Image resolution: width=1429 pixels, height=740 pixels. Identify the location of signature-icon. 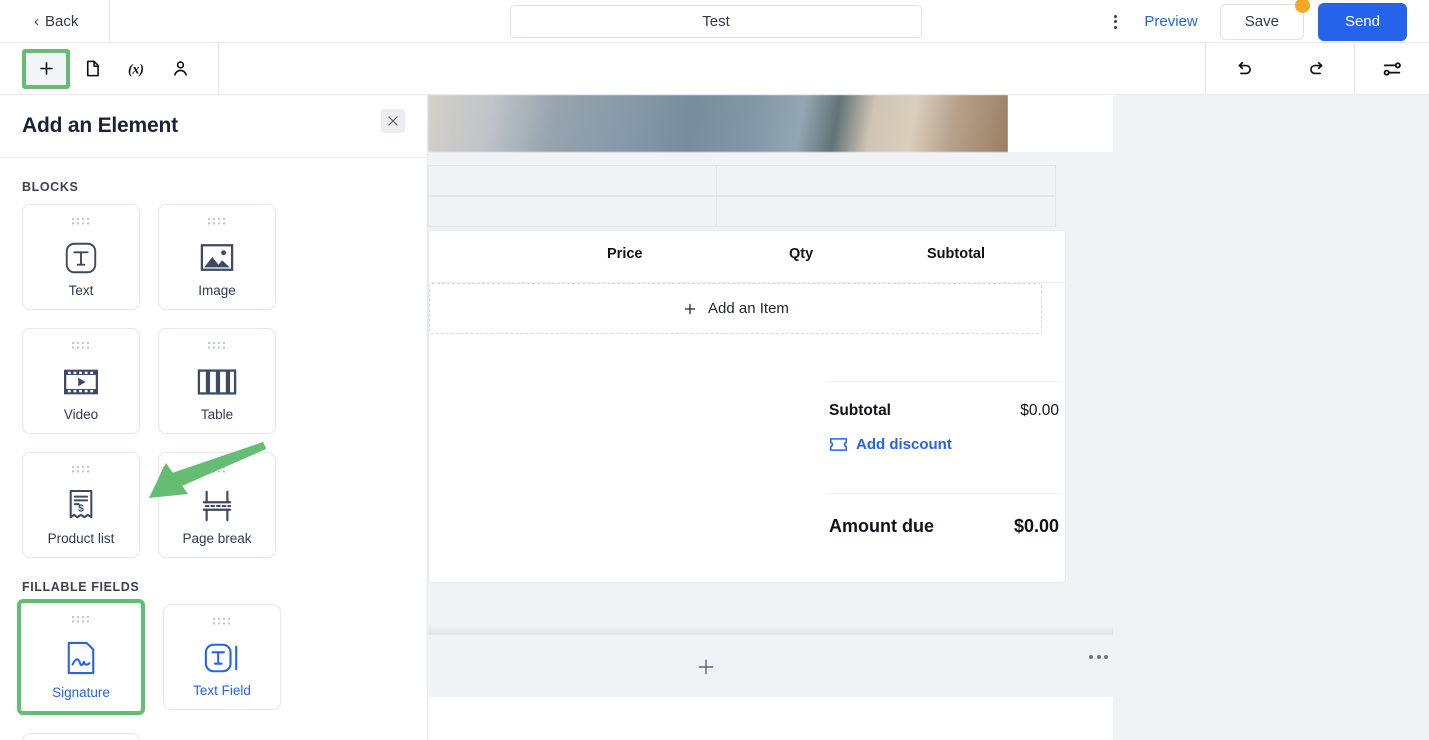
(81, 657).